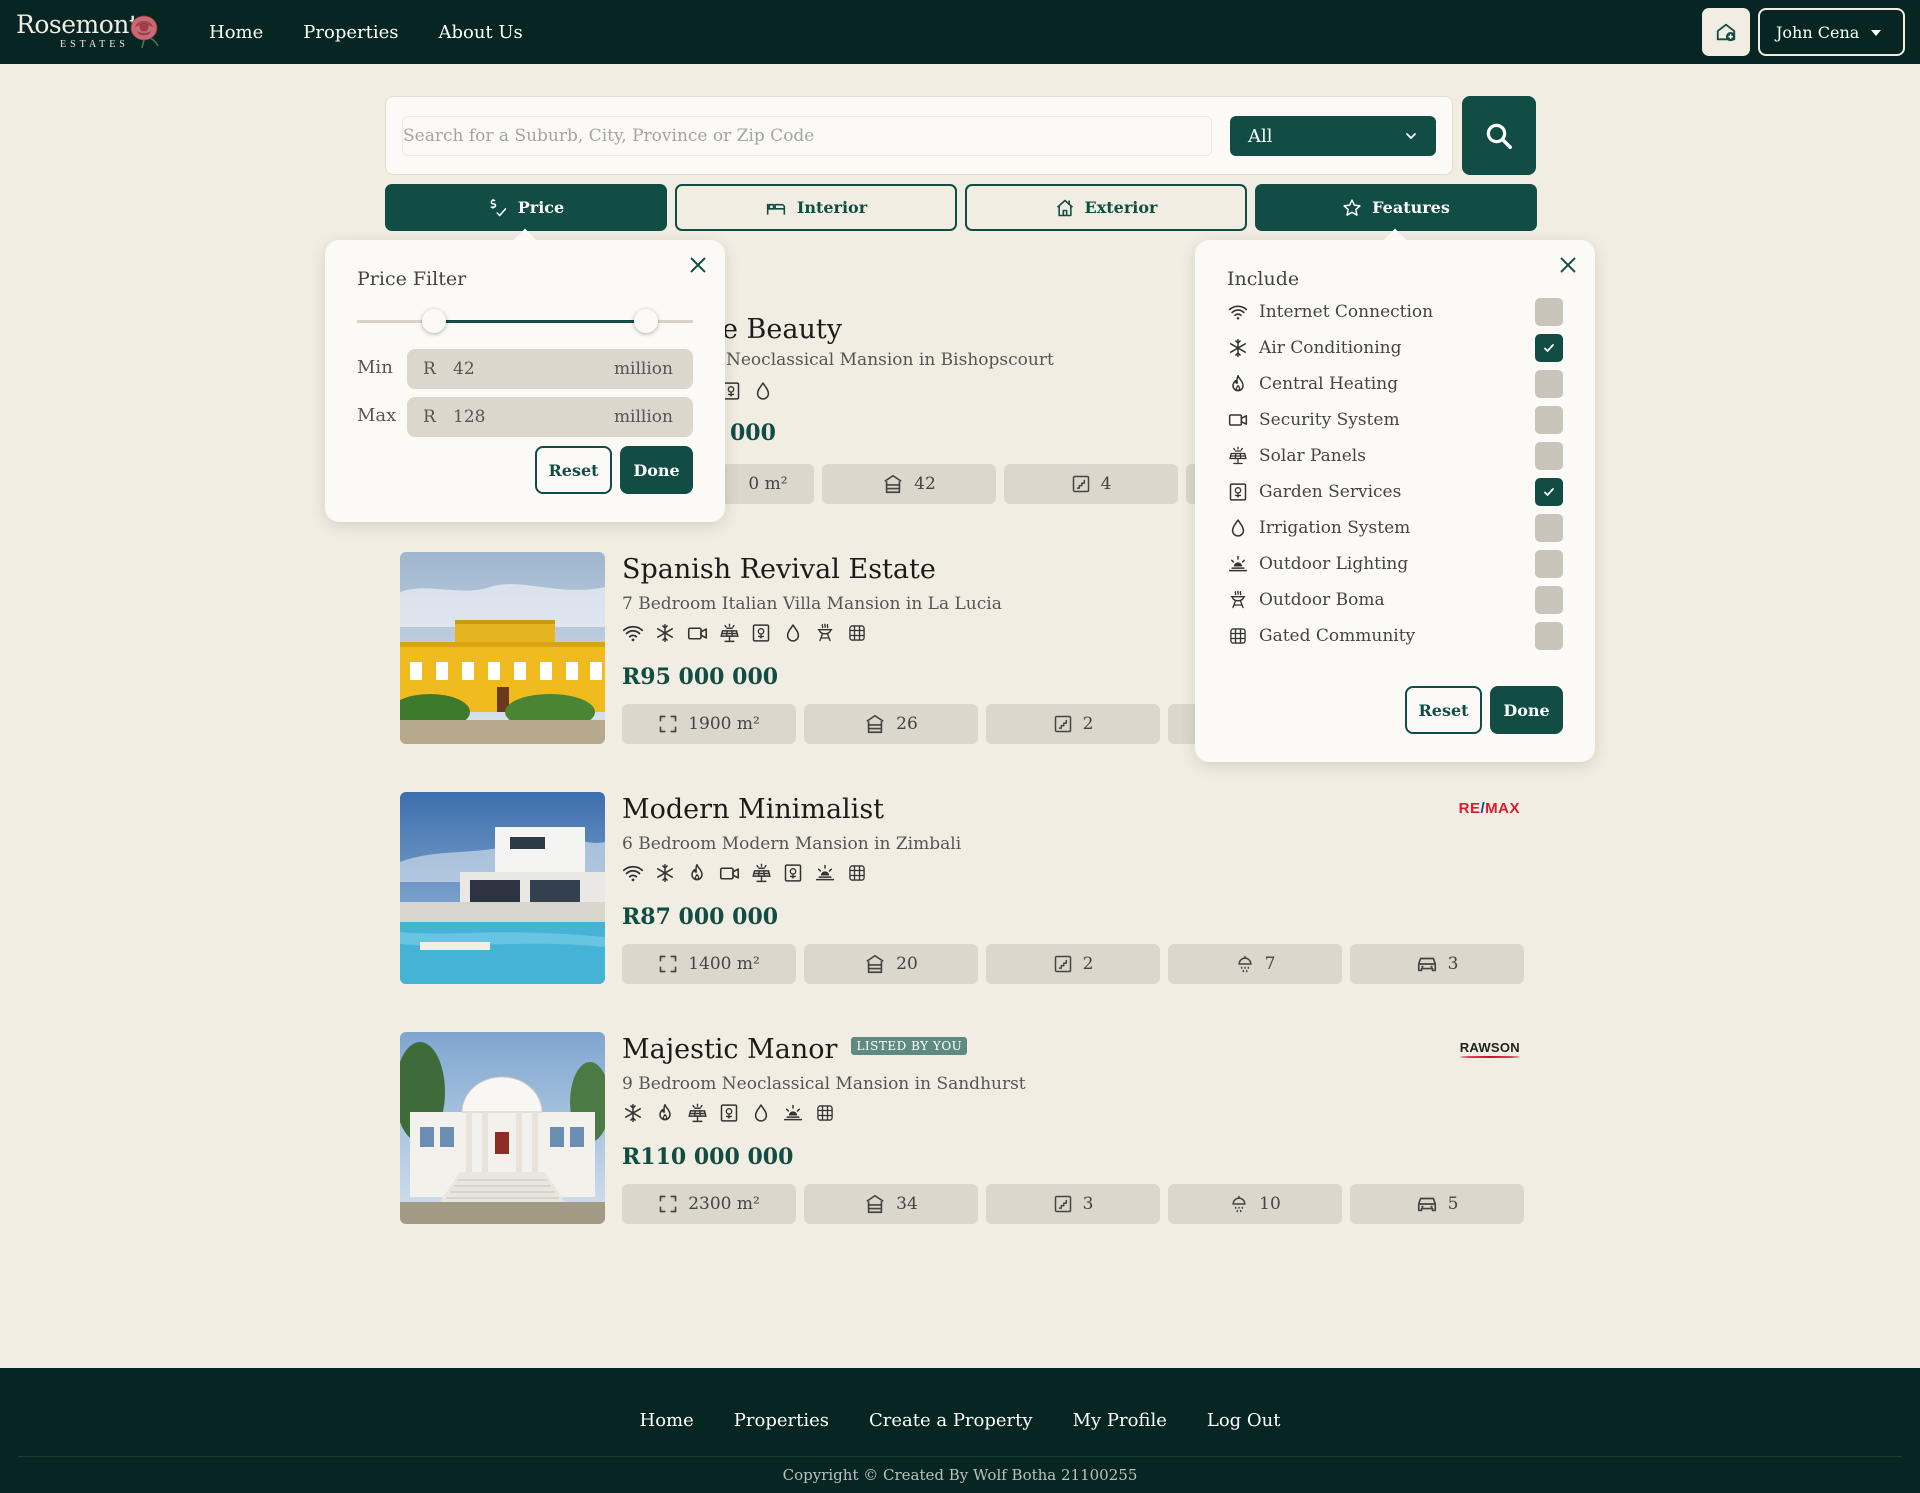 This screenshot has height=1493, width=1920. What do you see at coordinates (1726, 32) in the screenshot?
I see `create-property-button` at bounding box center [1726, 32].